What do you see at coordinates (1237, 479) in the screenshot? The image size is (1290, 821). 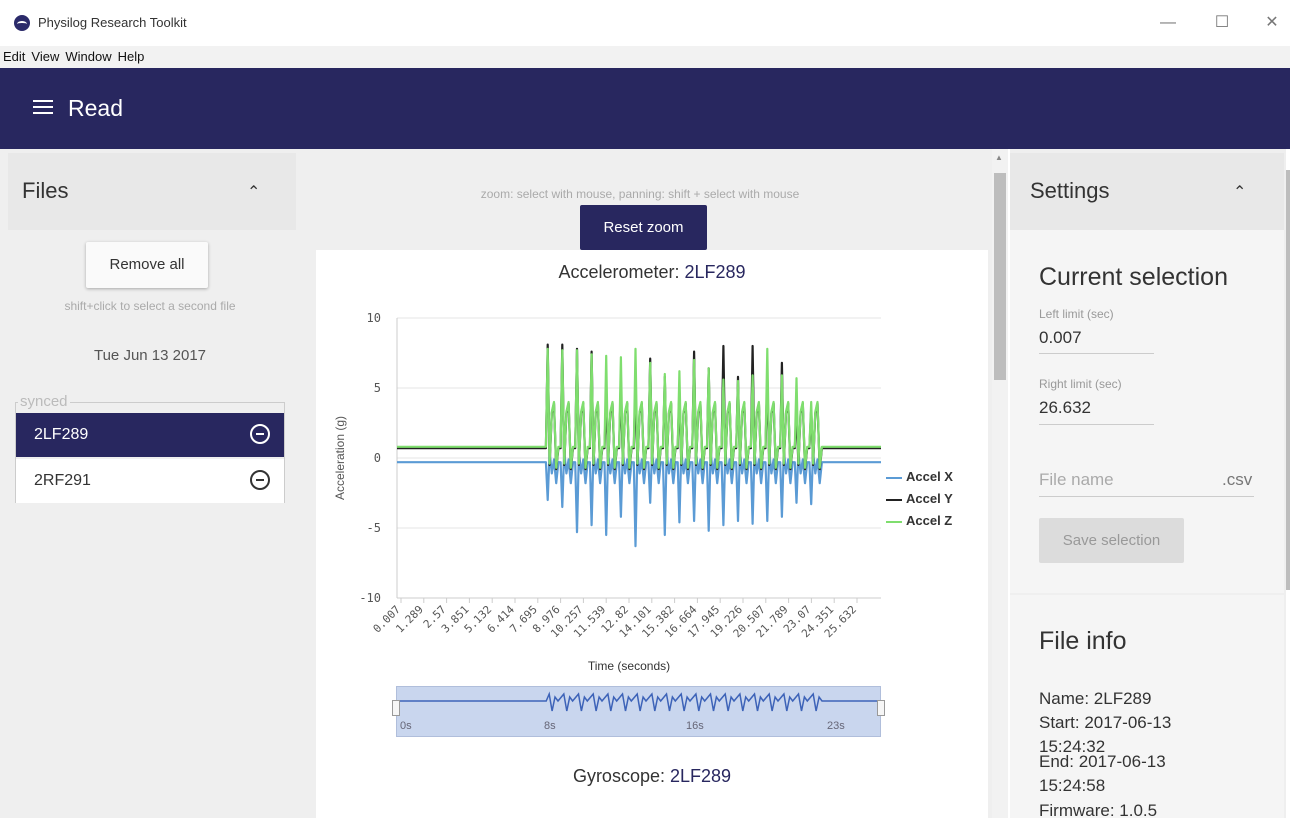 I see `file-extension: .csv` at bounding box center [1237, 479].